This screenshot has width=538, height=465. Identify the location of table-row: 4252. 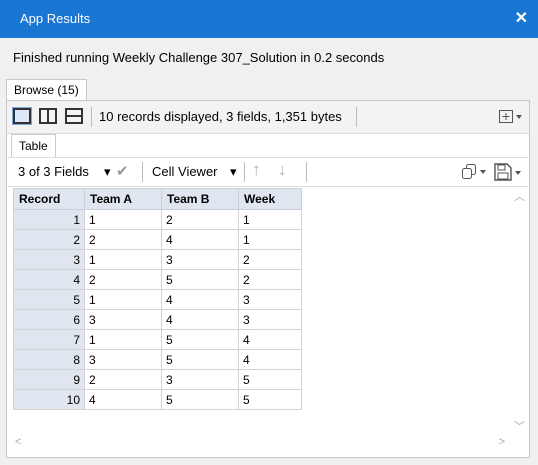
(157, 279).